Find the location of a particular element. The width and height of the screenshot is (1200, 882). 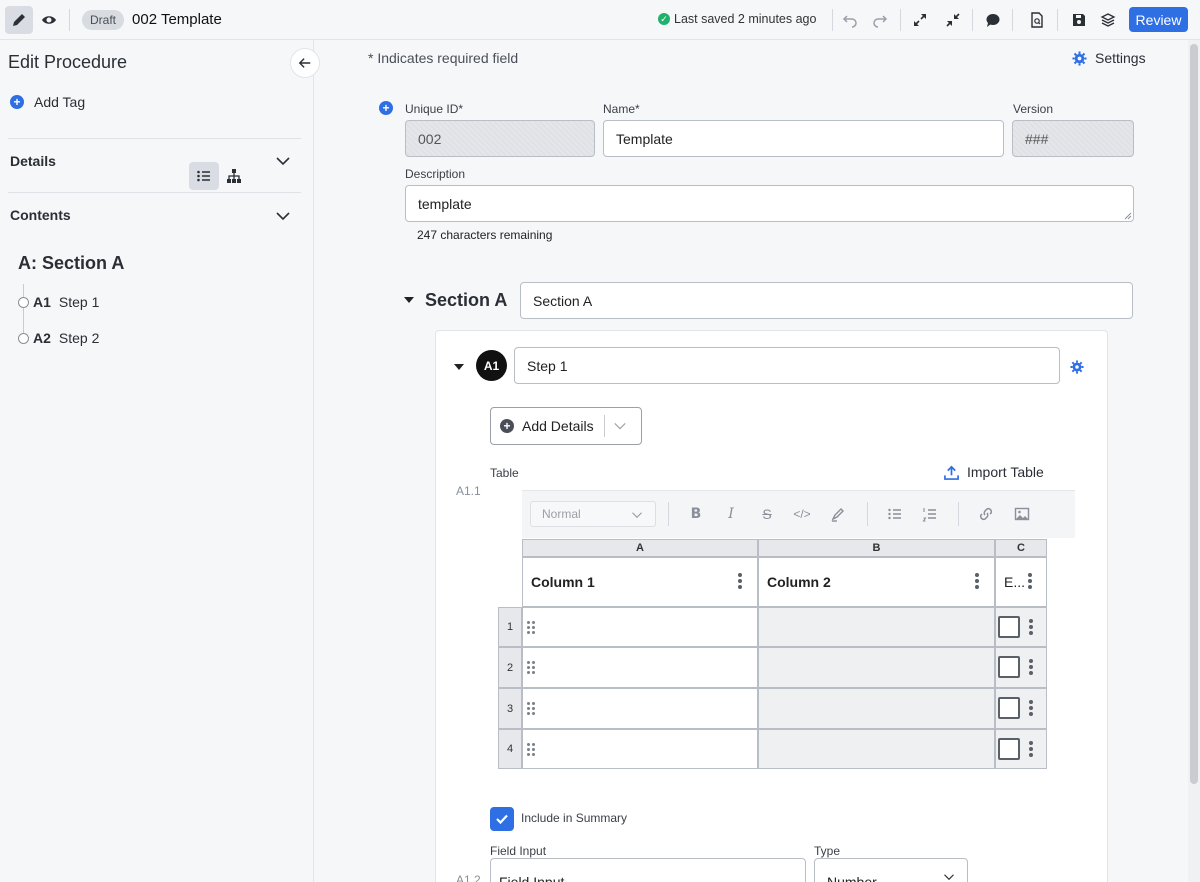

code-icon: </> is located at coordinates (801, 514).